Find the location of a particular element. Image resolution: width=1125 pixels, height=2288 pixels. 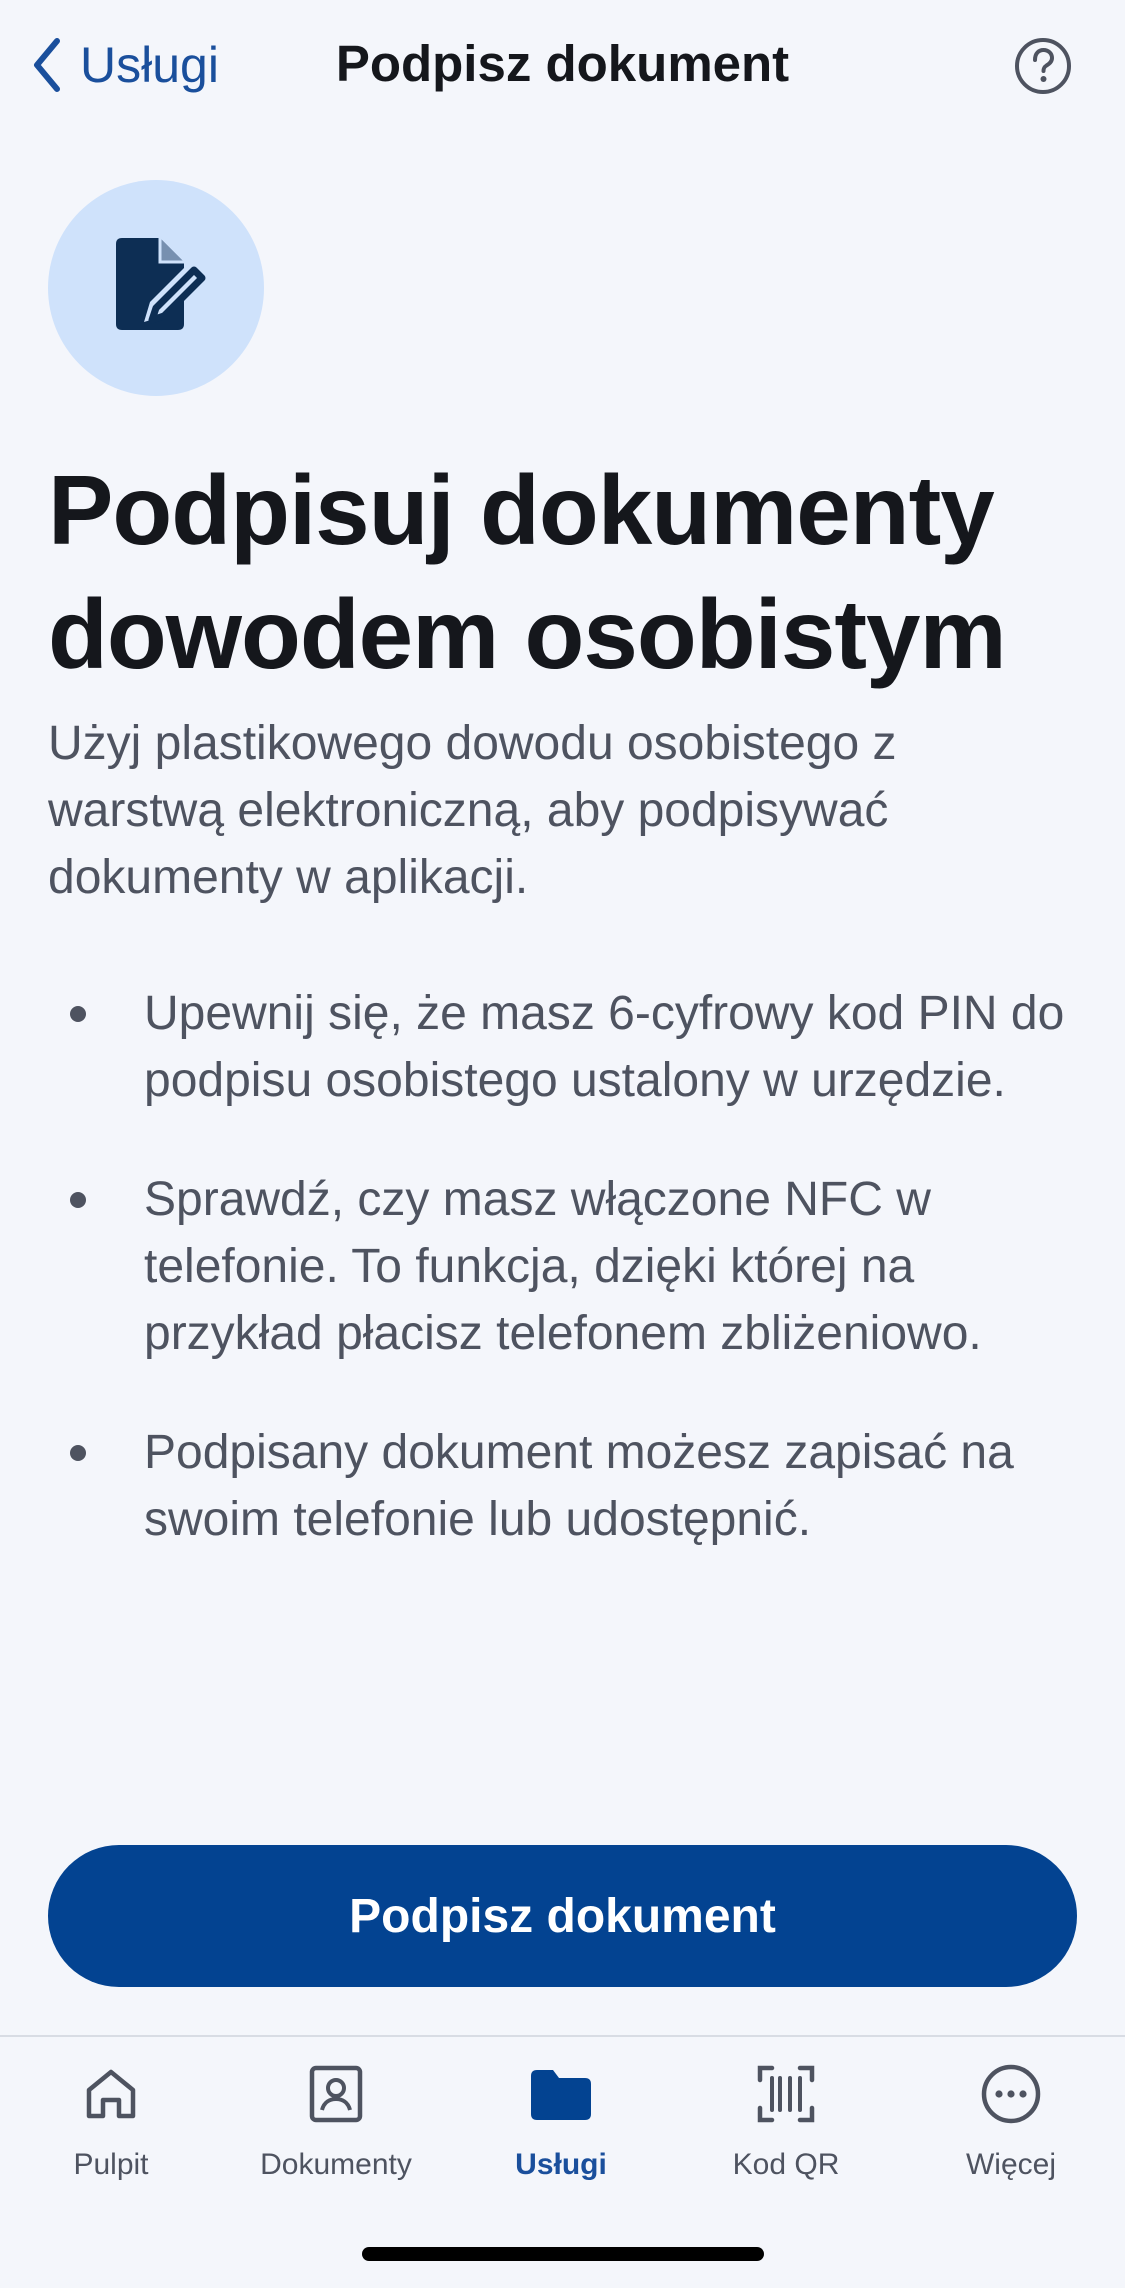

tab-dokumenty: Dokumenty is located at coordinates (336, 2132).